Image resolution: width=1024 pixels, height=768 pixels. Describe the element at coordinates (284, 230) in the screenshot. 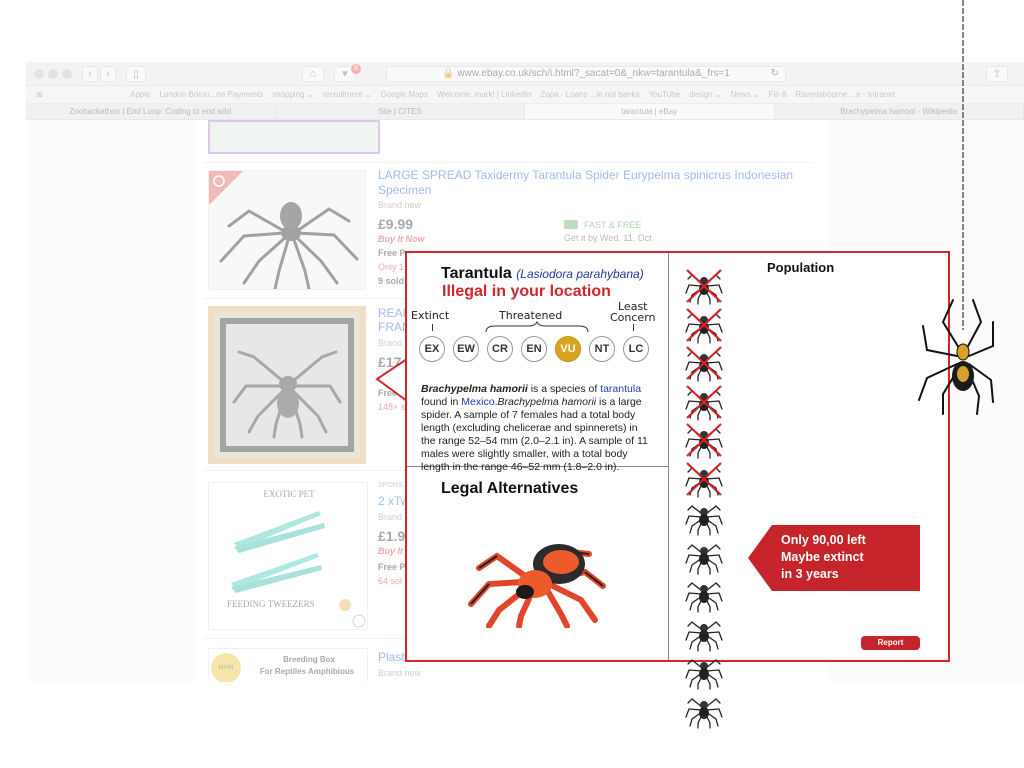

I see `spider-photo` at that location.